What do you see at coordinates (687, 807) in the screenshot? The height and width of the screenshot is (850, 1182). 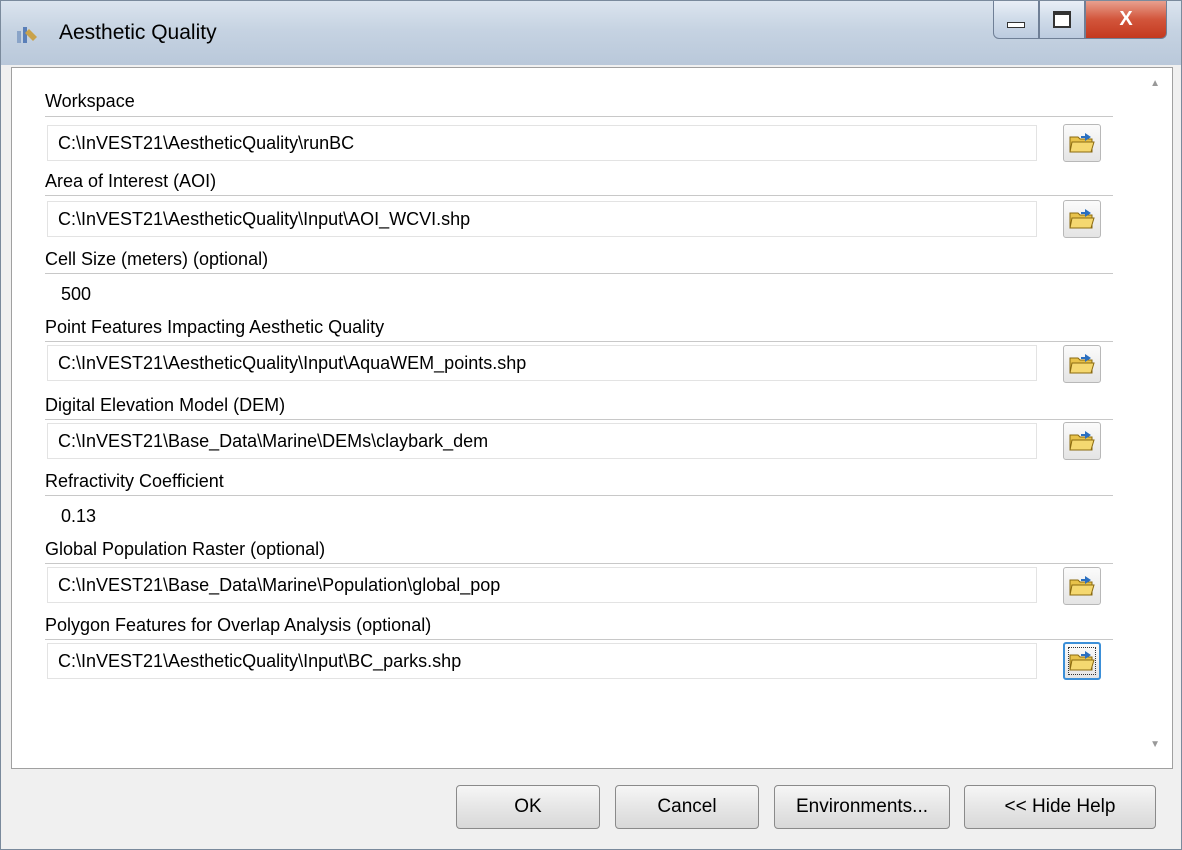 I see `cancel-button: Cancel` at bounding box center [687, 807].